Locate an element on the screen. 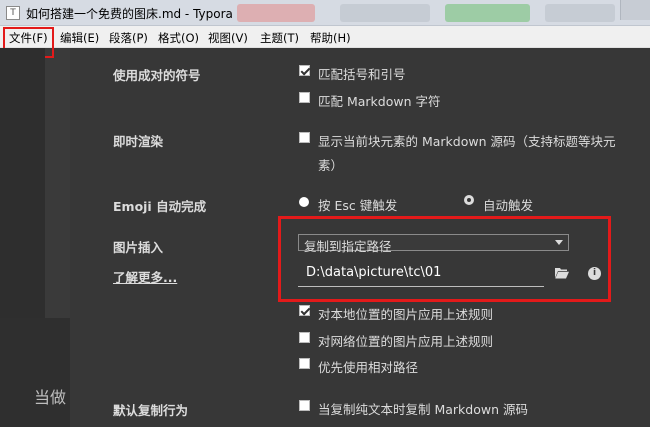 Image resolution: width=650 pixels, height=427 pixels. prefer-relative-path-checkbox is located at coordinates (304, 363).